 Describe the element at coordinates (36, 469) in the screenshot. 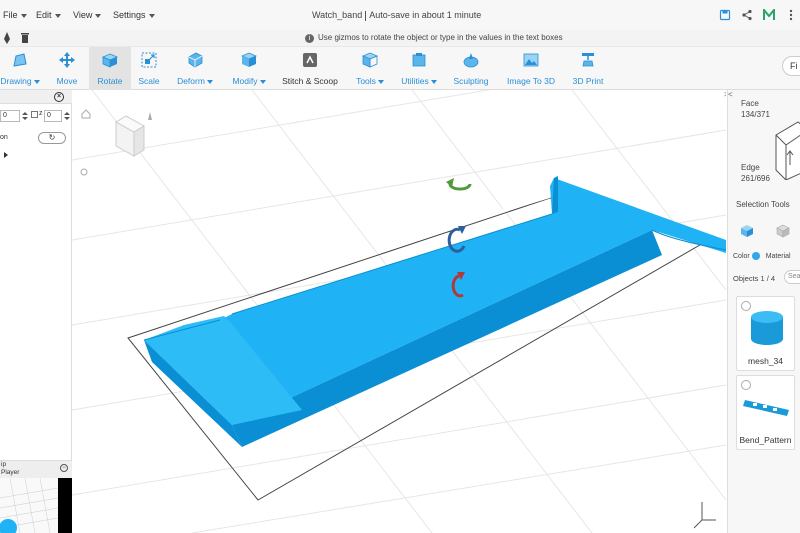

I see `mini-player-header: ip Player −` at that location.